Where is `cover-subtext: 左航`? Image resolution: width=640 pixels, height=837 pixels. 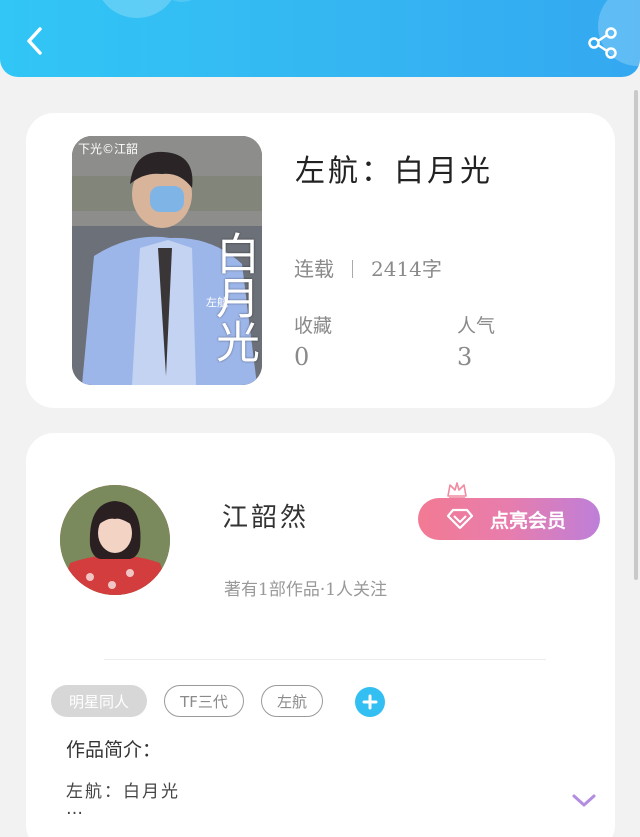 cover-subtext: 左航 is located at coordinates (217, 302).